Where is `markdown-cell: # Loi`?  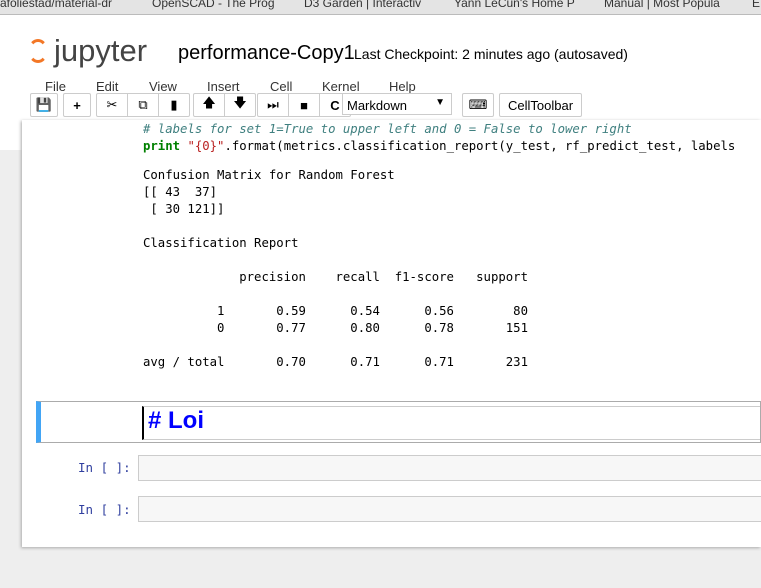 markdown-cell: # Loi is located at coordinates (398, 422).